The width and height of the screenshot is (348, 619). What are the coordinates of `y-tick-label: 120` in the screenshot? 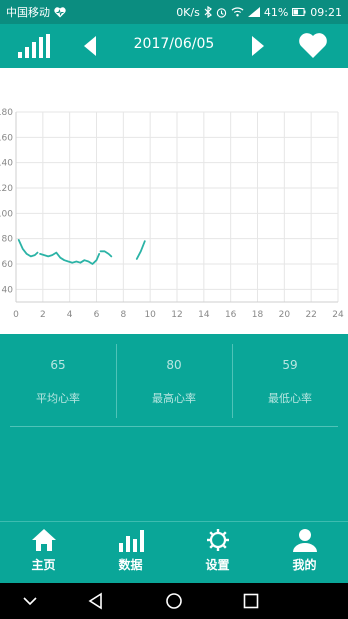 It's located at (6, 189).